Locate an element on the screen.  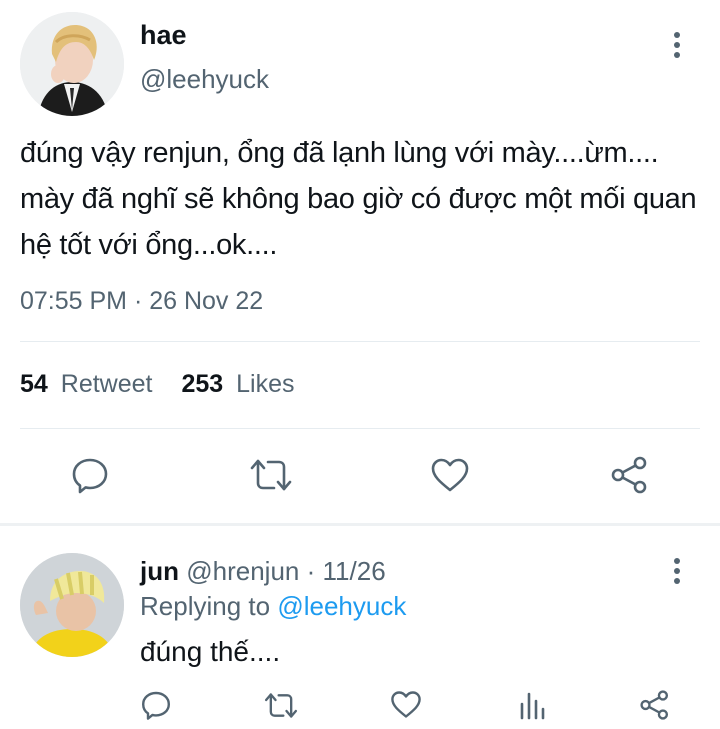
user-avatar-yellow-hat-icon is located at coordinates (72, 605).